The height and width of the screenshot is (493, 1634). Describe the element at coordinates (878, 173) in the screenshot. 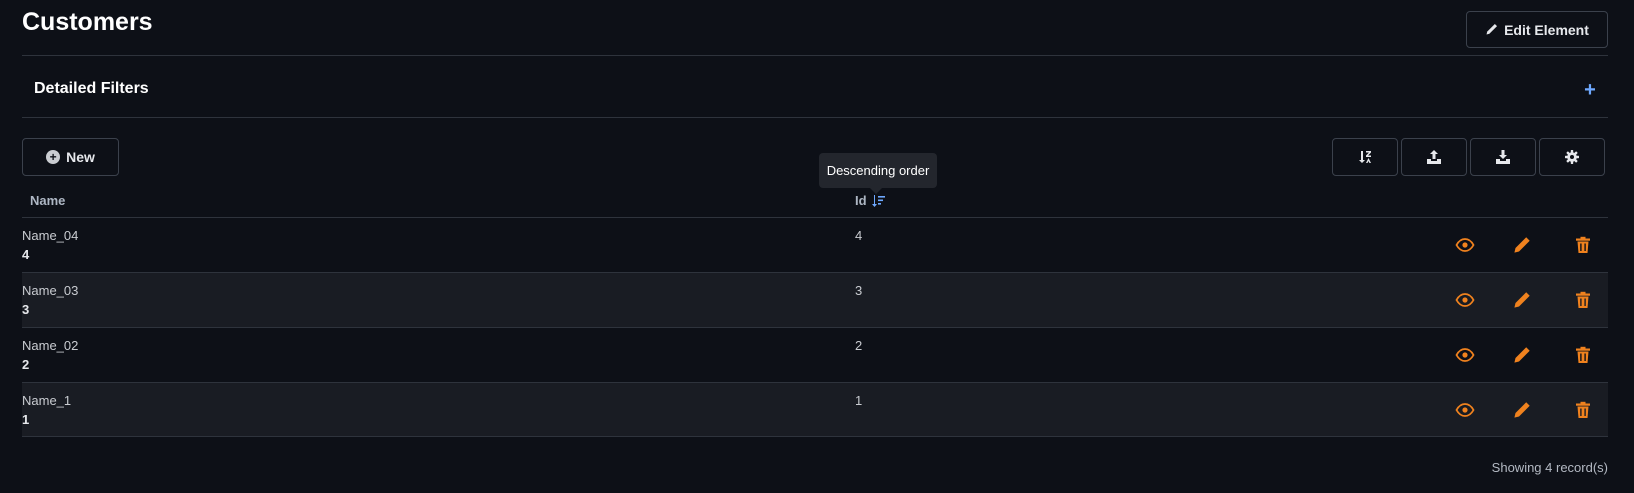

I see `sort-tooltip: Descending order` at that location.